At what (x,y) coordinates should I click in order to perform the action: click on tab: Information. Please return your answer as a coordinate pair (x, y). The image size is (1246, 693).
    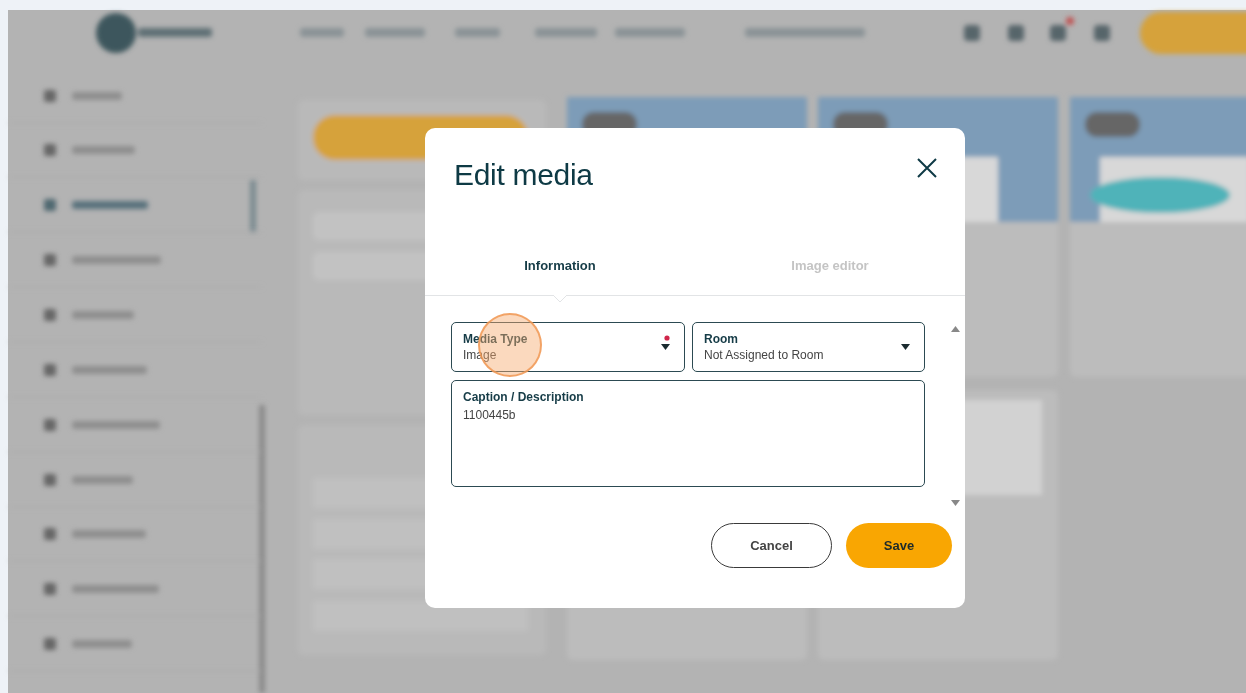
    Looking at the image, I should click on (560, 265).